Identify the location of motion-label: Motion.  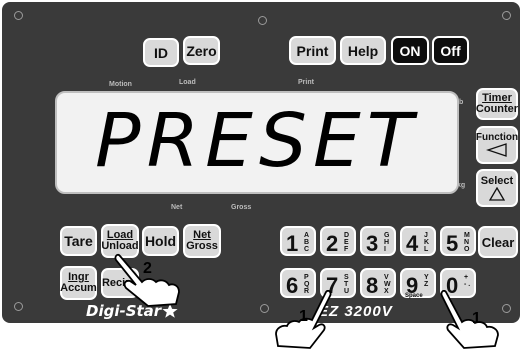
(120, 84).